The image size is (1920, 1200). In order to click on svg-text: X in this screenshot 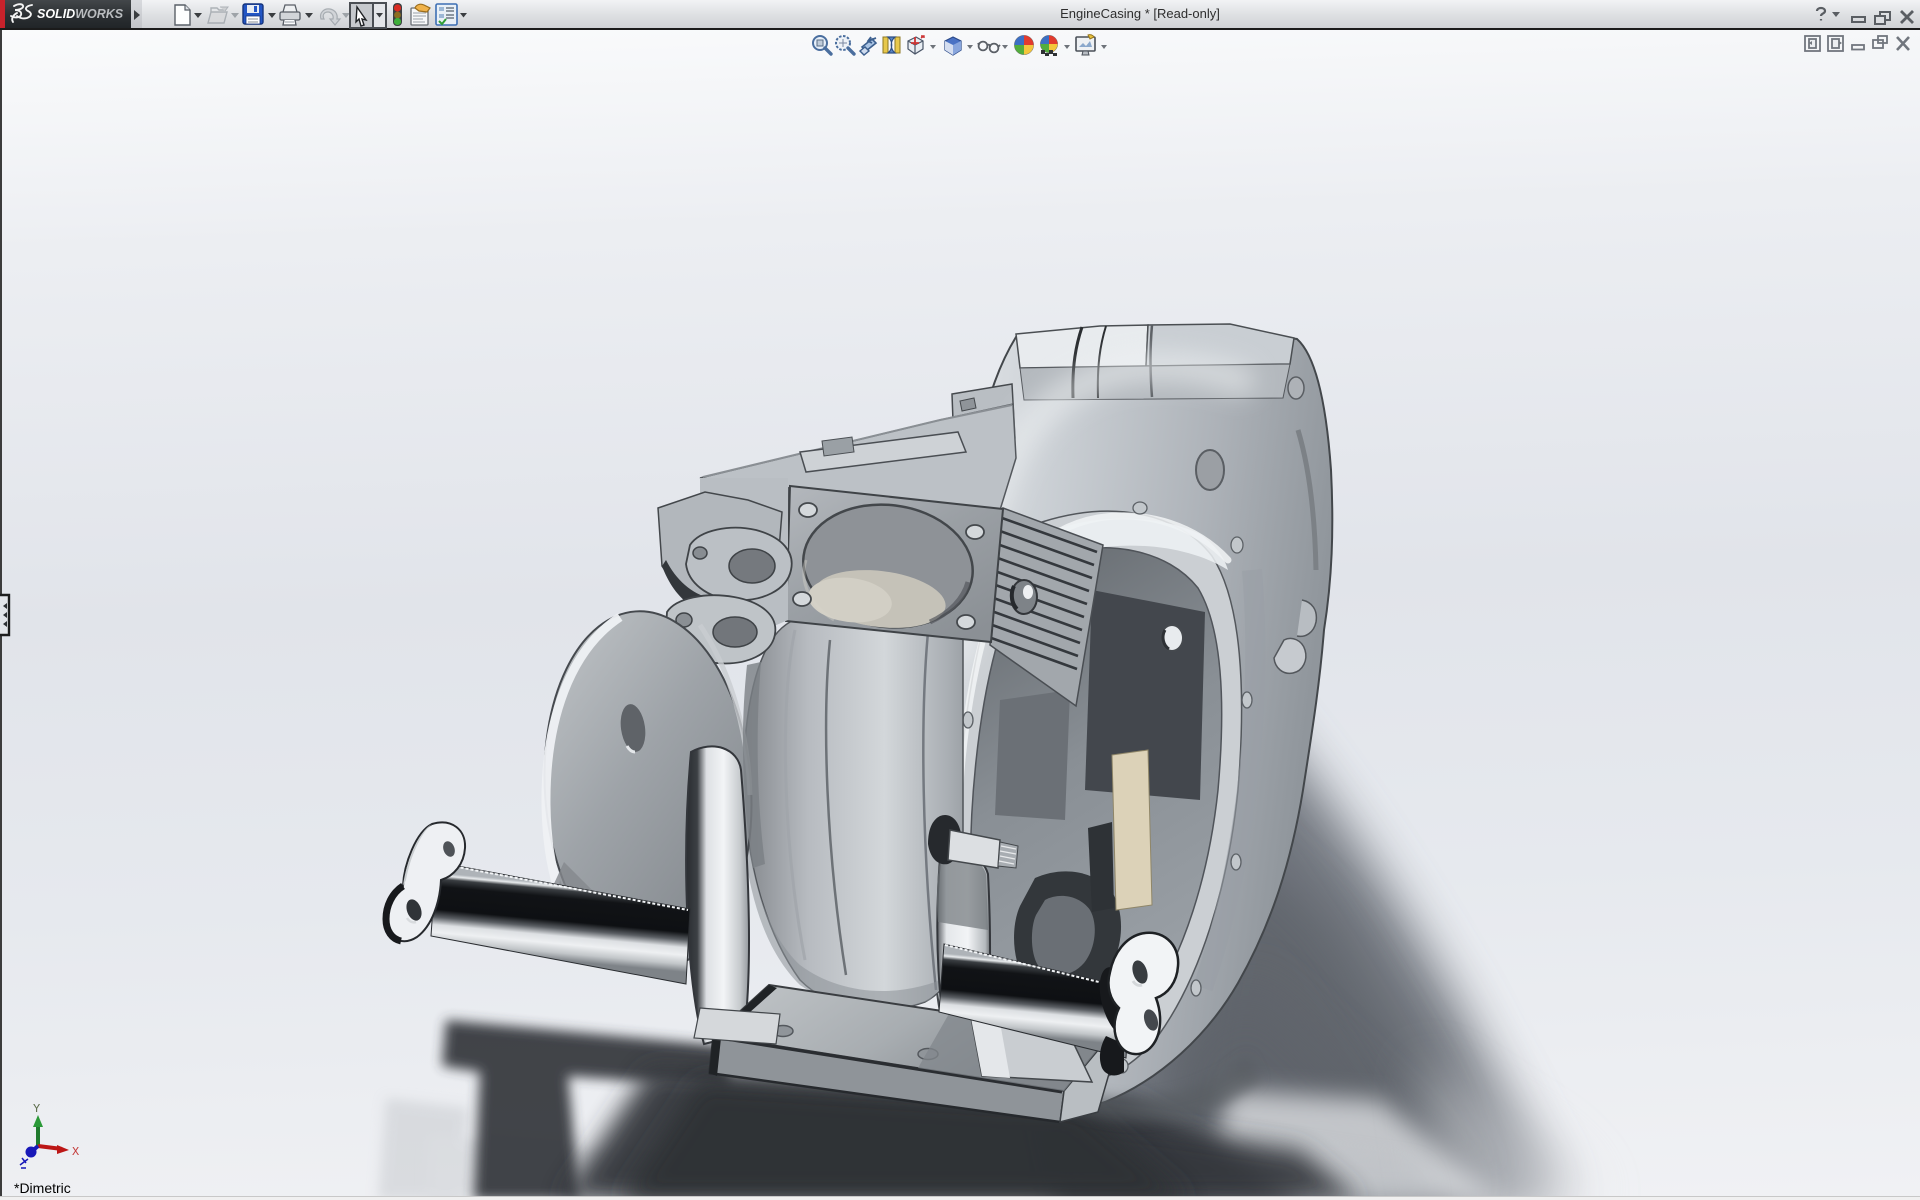, I will do `click(75, 1152)`.